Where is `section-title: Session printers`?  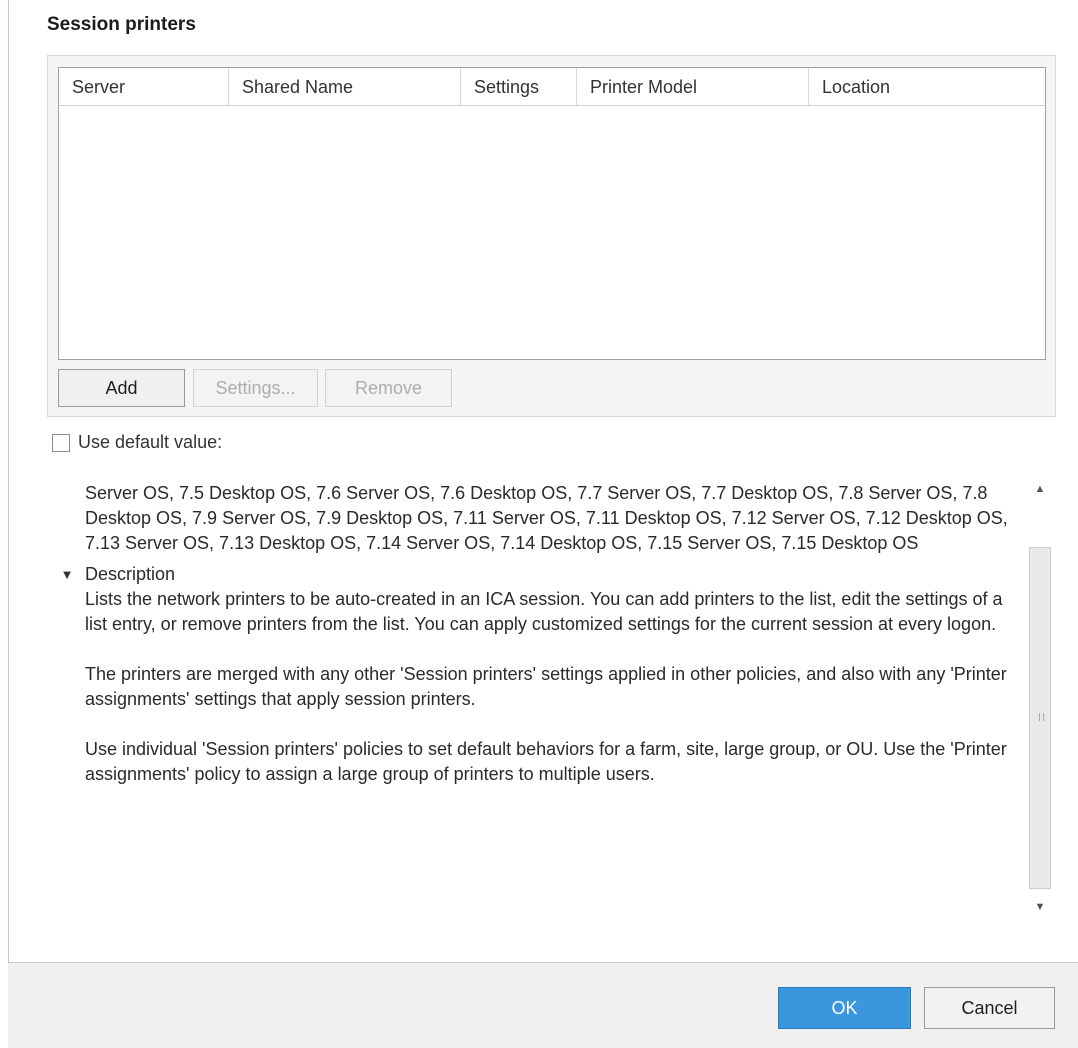 section-title: Session printers is located at coordinates (121, 24).